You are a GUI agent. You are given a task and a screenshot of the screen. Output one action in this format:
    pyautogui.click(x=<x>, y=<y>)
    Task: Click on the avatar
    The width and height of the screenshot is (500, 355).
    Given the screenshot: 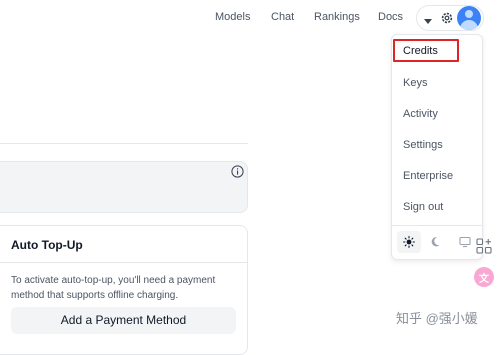 What is the action you would take?
    pyautogui.click(x=469, y=18)
    